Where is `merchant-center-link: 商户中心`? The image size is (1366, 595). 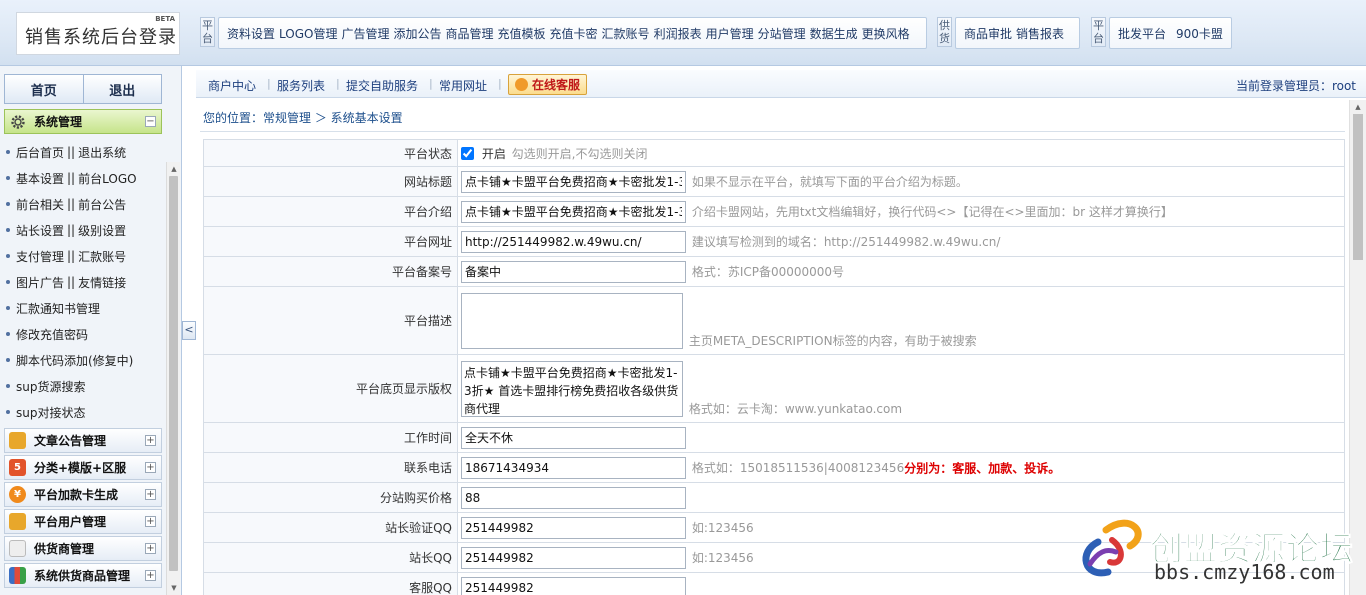
merchant-center-link: 商户中心 is located at coordinates (232, 85).